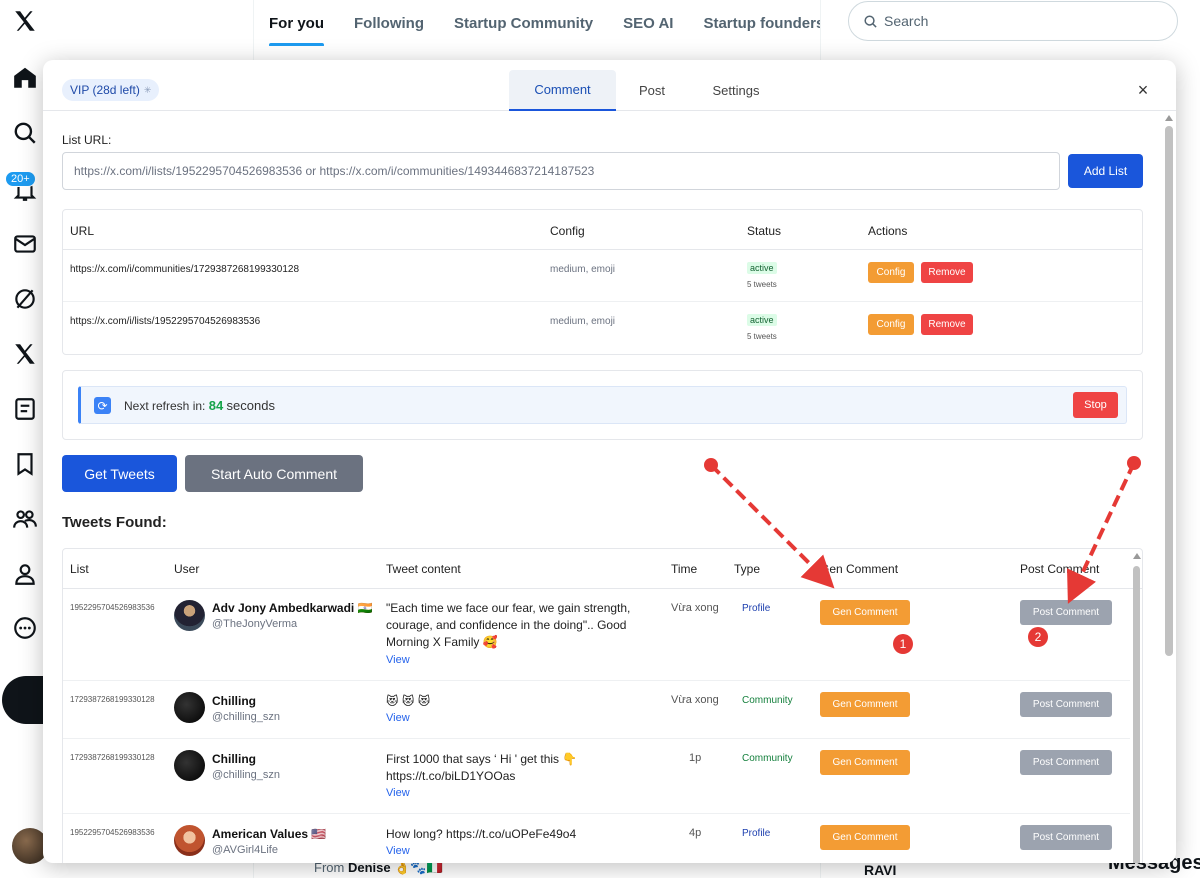 Image resolution: width=1200 pixels, height=878 pixels. What do you see at coordinates (736, 90) in the screenshot?
I see `tab-settings: Settings` at bounding box center [736, 90].